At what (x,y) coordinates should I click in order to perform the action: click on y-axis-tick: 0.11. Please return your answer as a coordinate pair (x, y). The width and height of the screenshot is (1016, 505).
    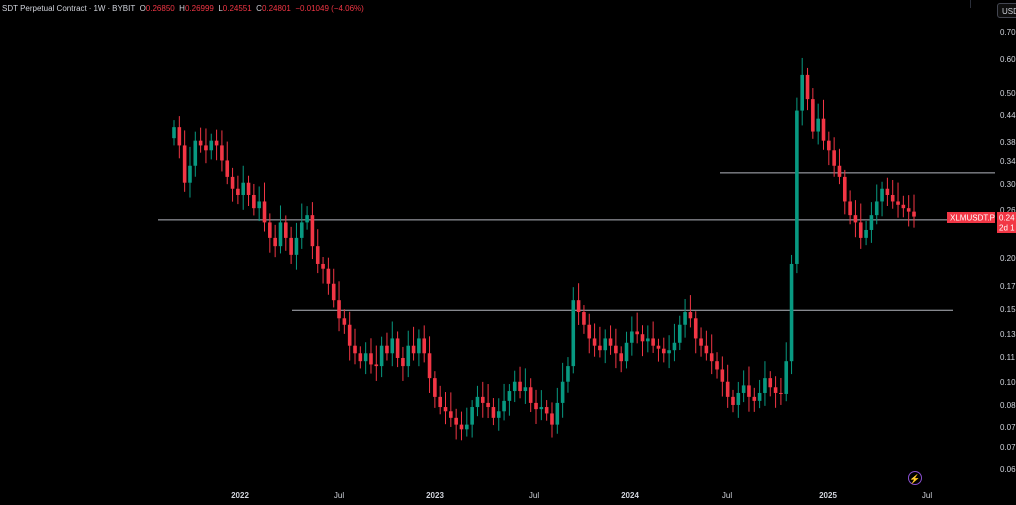
    Looking at the image, I should click on (1008, 357).